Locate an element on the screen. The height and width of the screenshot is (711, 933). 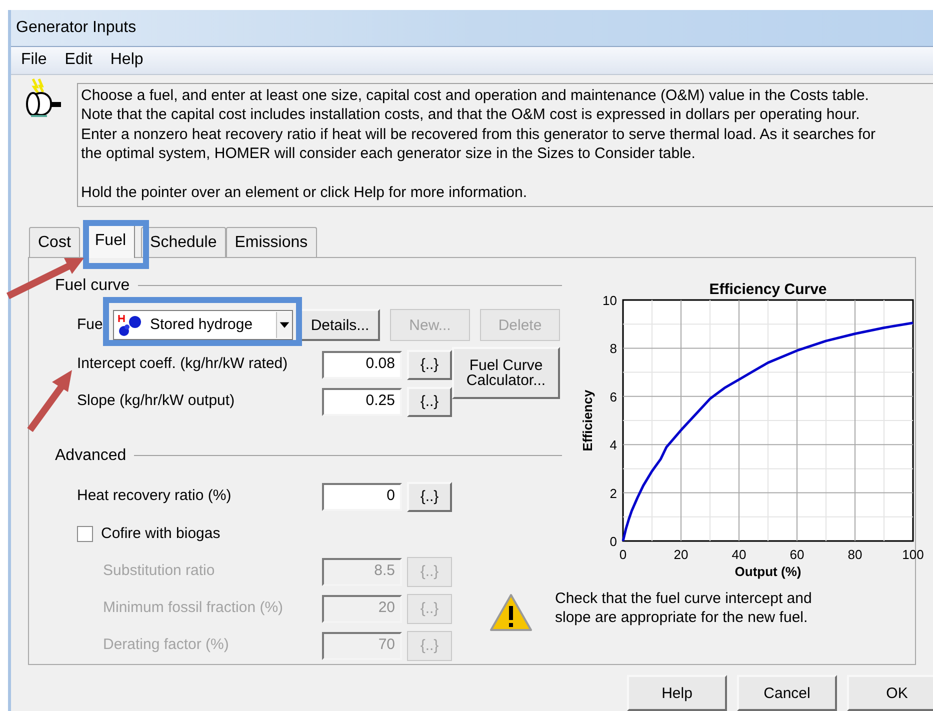
caret-icon is located at coordinates (284, 325).